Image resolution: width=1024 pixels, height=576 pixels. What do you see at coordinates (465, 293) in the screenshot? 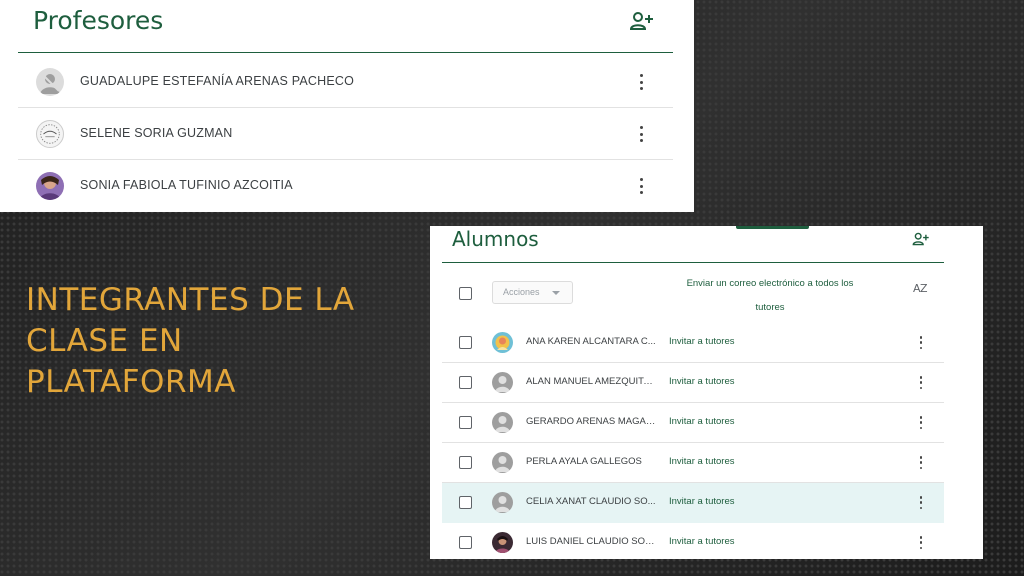
I see `select-all-checkbox` at bounding box center [465, 293].